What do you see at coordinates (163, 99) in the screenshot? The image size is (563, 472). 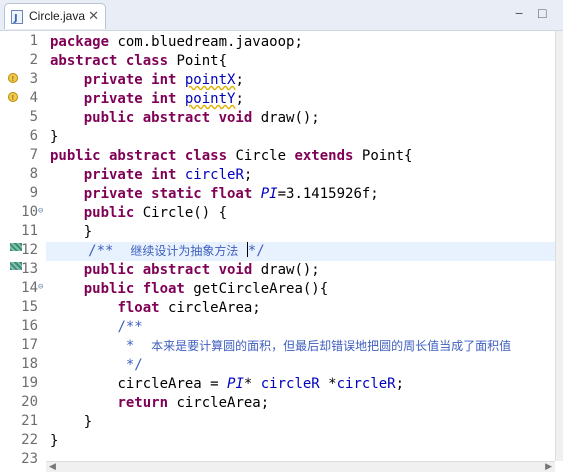 I see `code-line-4: private int pointY;` at bounding box center [163, 99].